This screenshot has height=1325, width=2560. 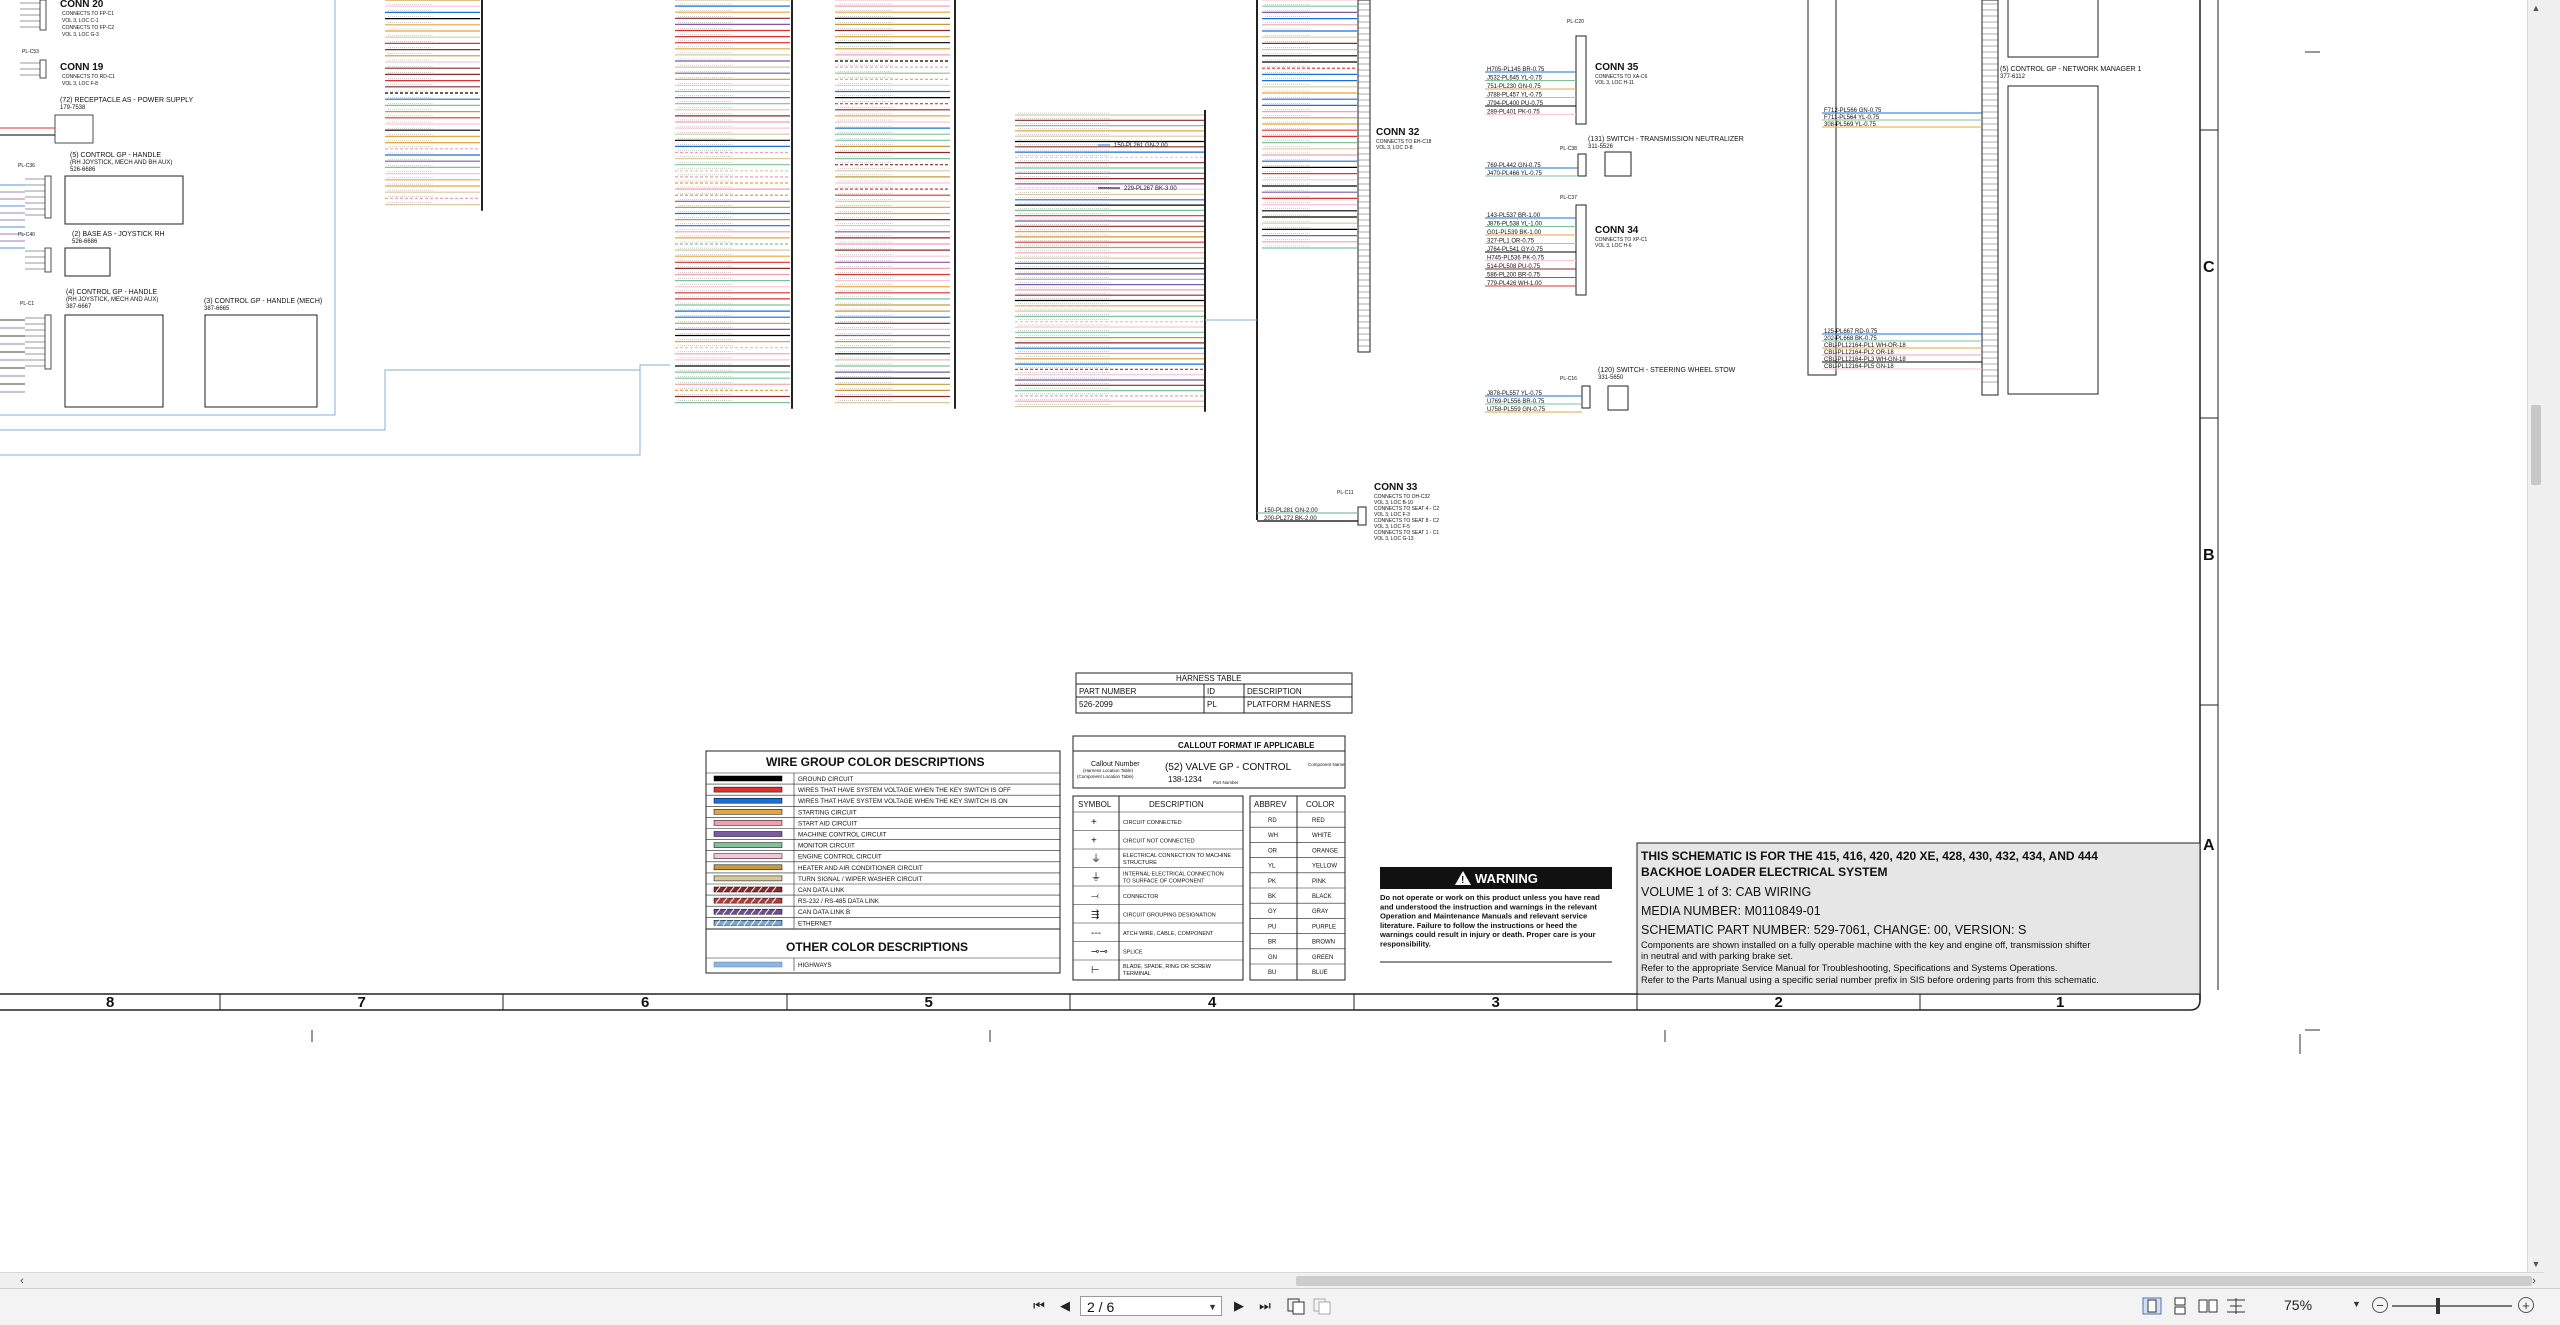 I want to click on zoom-dropdown-icon: ▼, so click(x=2356, y=1304).